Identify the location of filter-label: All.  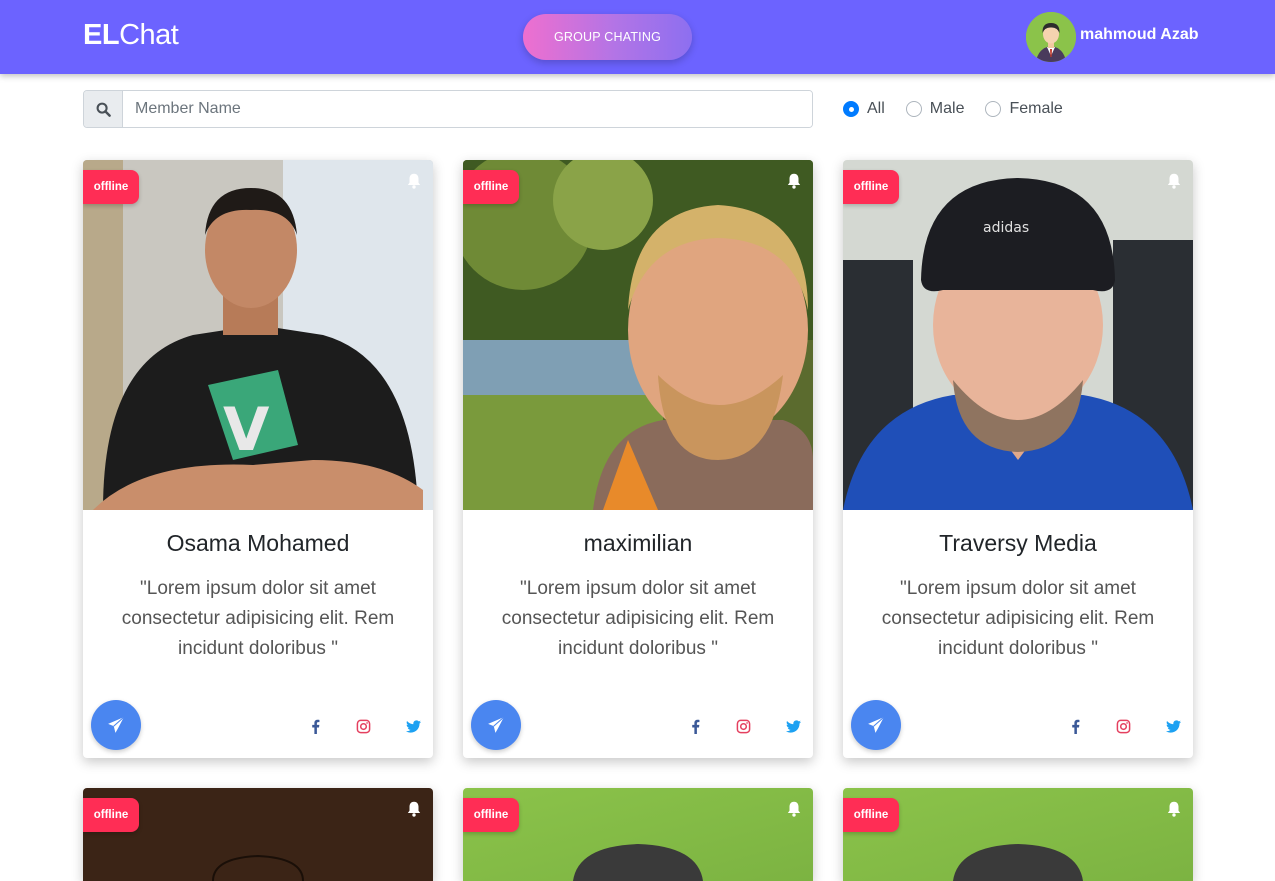
(876, 108).